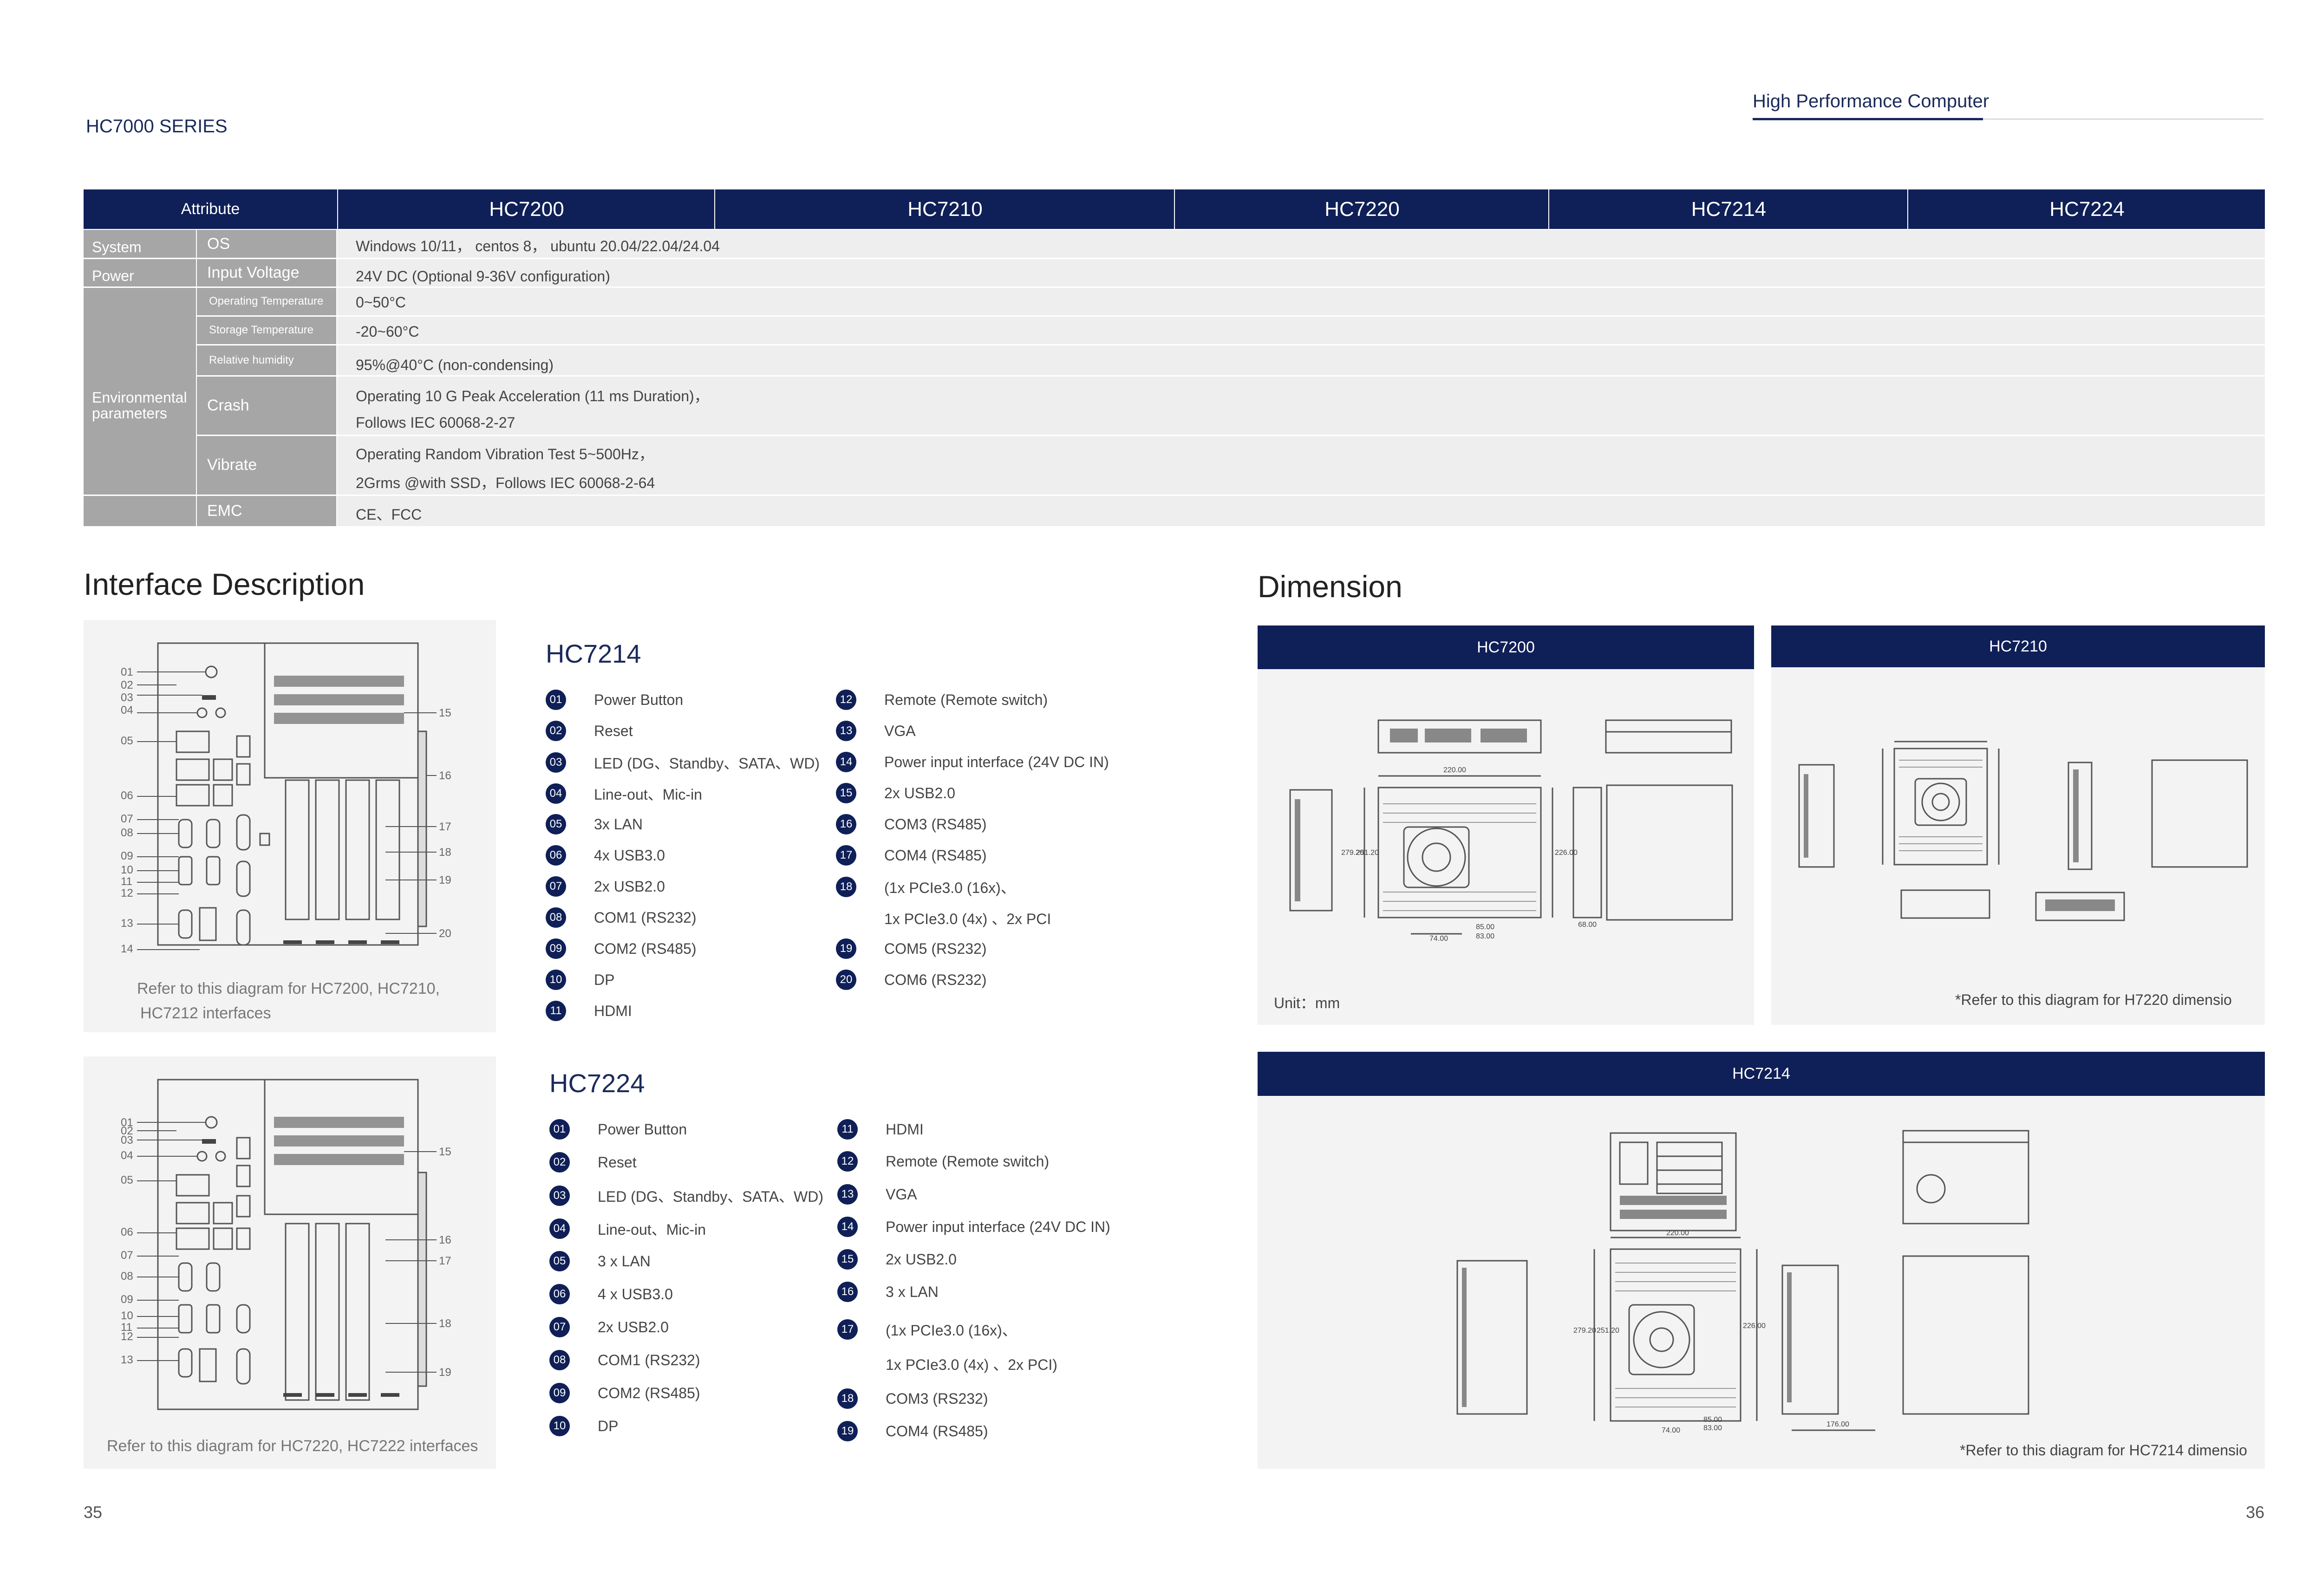 The width and height of the screenshot is (2322, 1596). What do you see at coordinates (127, 1276) in the screenshot?
I see `callout-label: 08` at bounding box center [127, 1276].